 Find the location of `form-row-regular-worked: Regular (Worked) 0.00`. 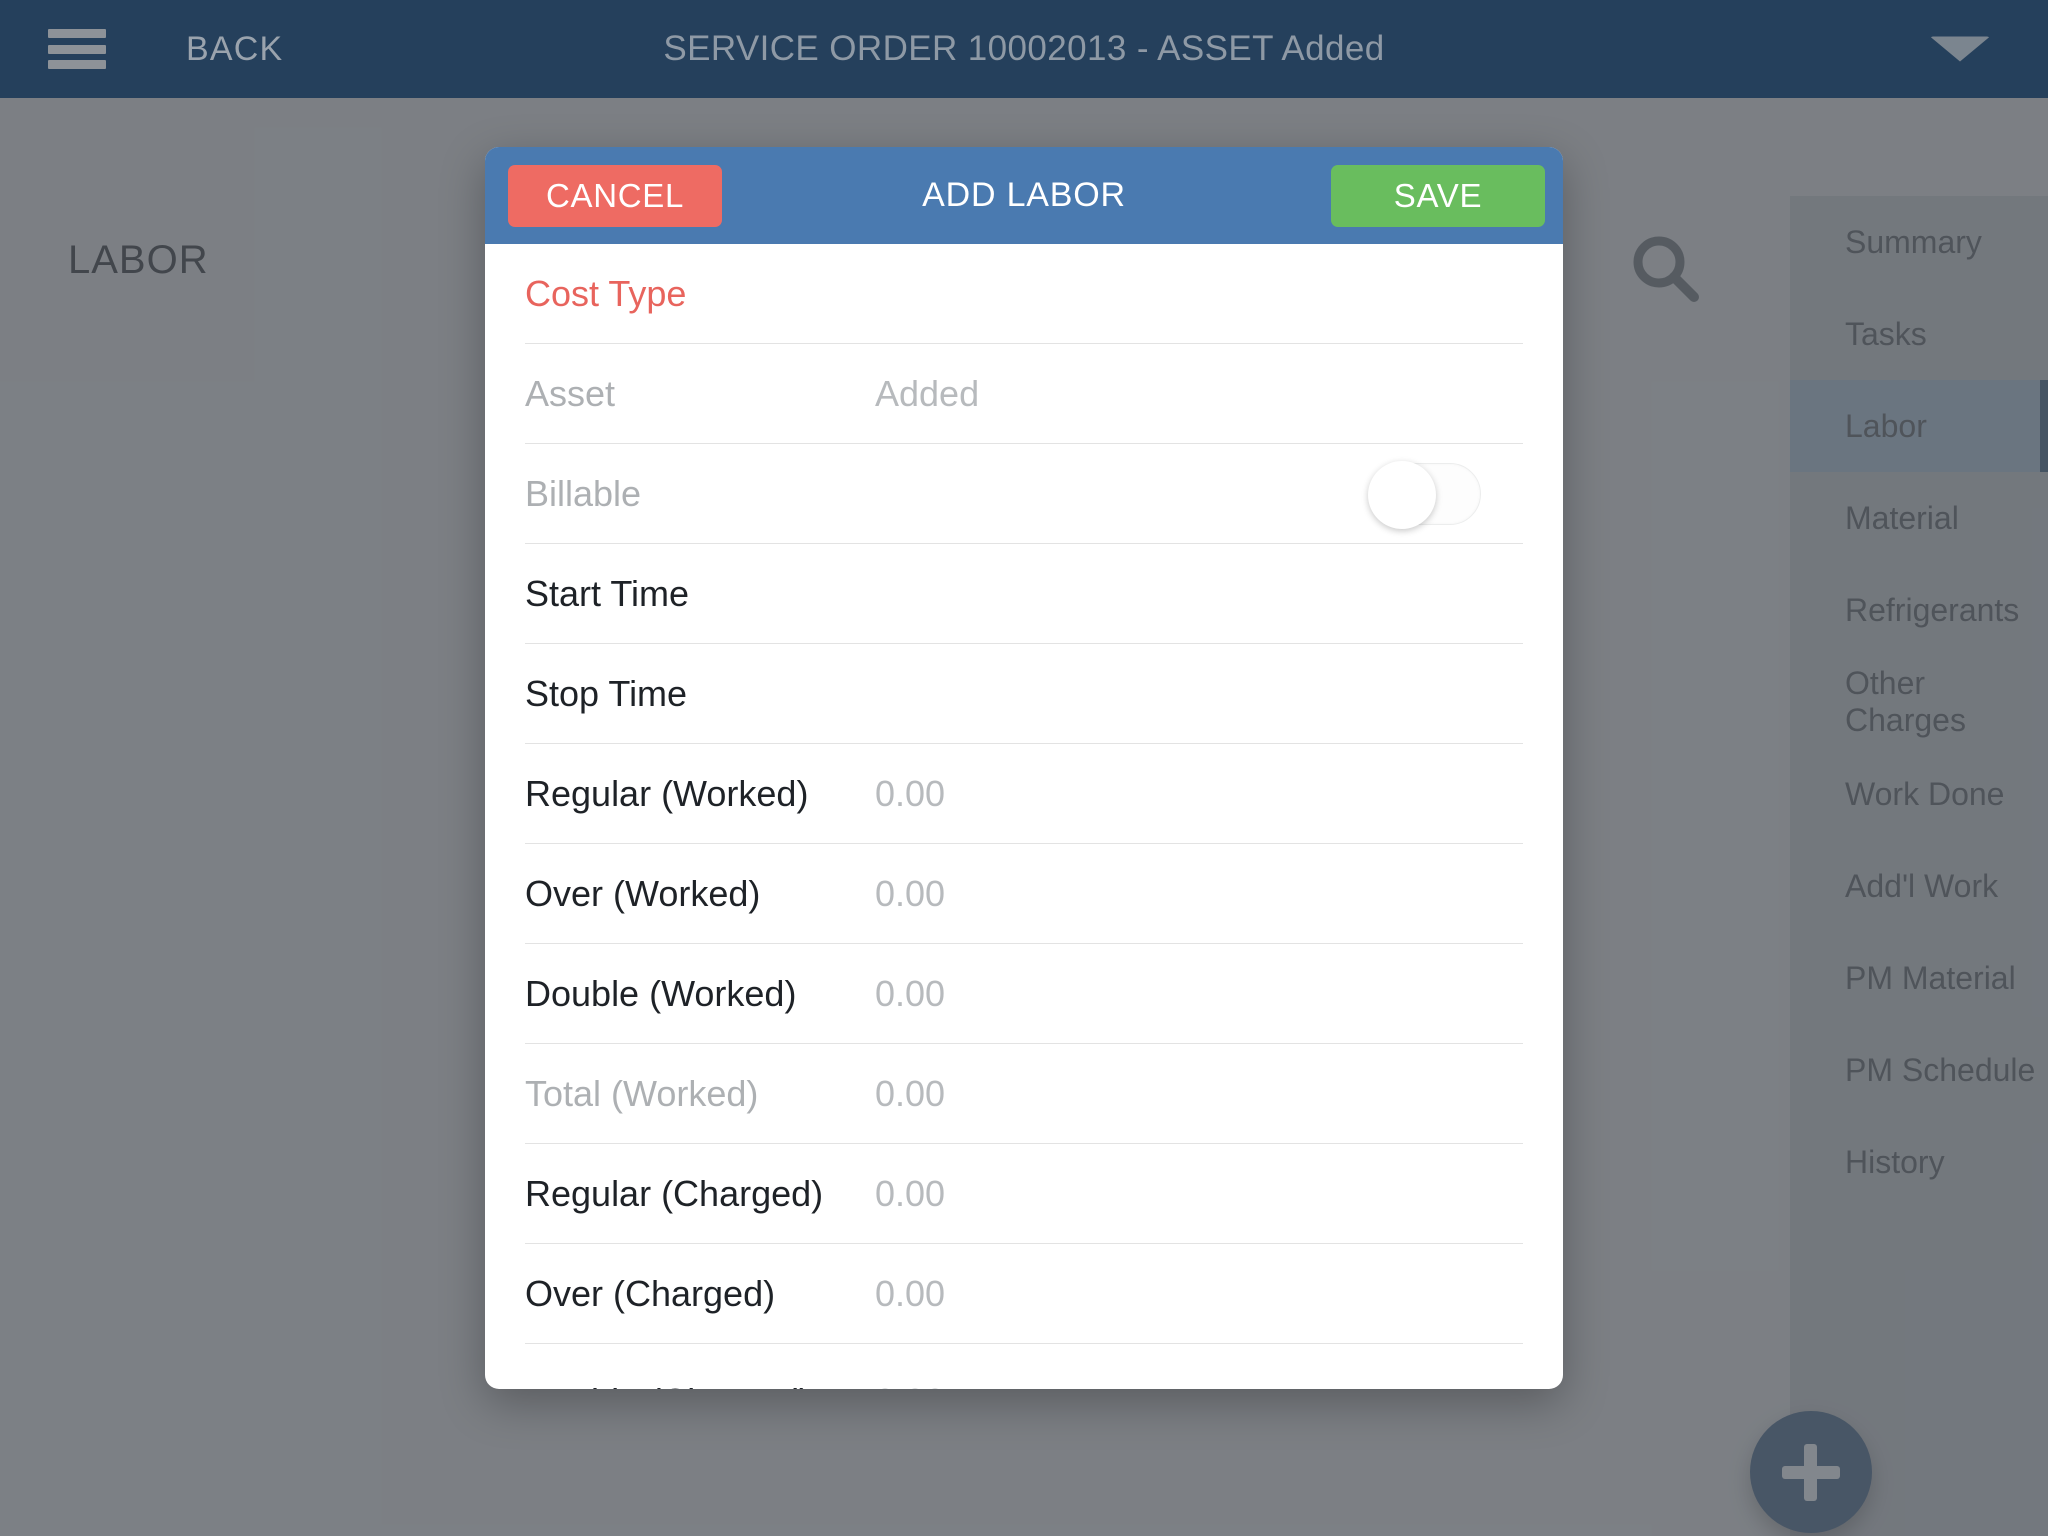

form-row-regular-worked: Regular (Worked) 0.00 is located at coordinates (1024, 794).